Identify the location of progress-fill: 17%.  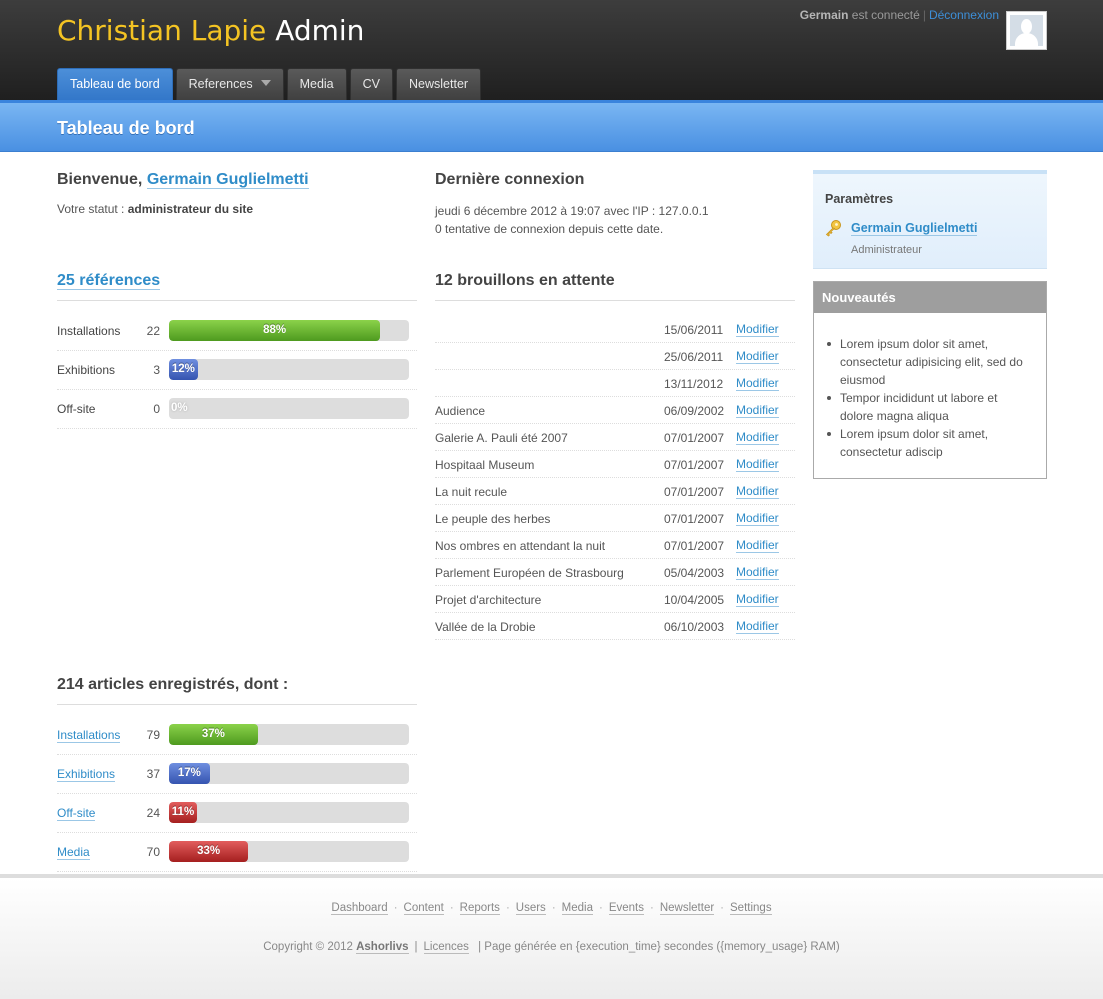
(189, 773).